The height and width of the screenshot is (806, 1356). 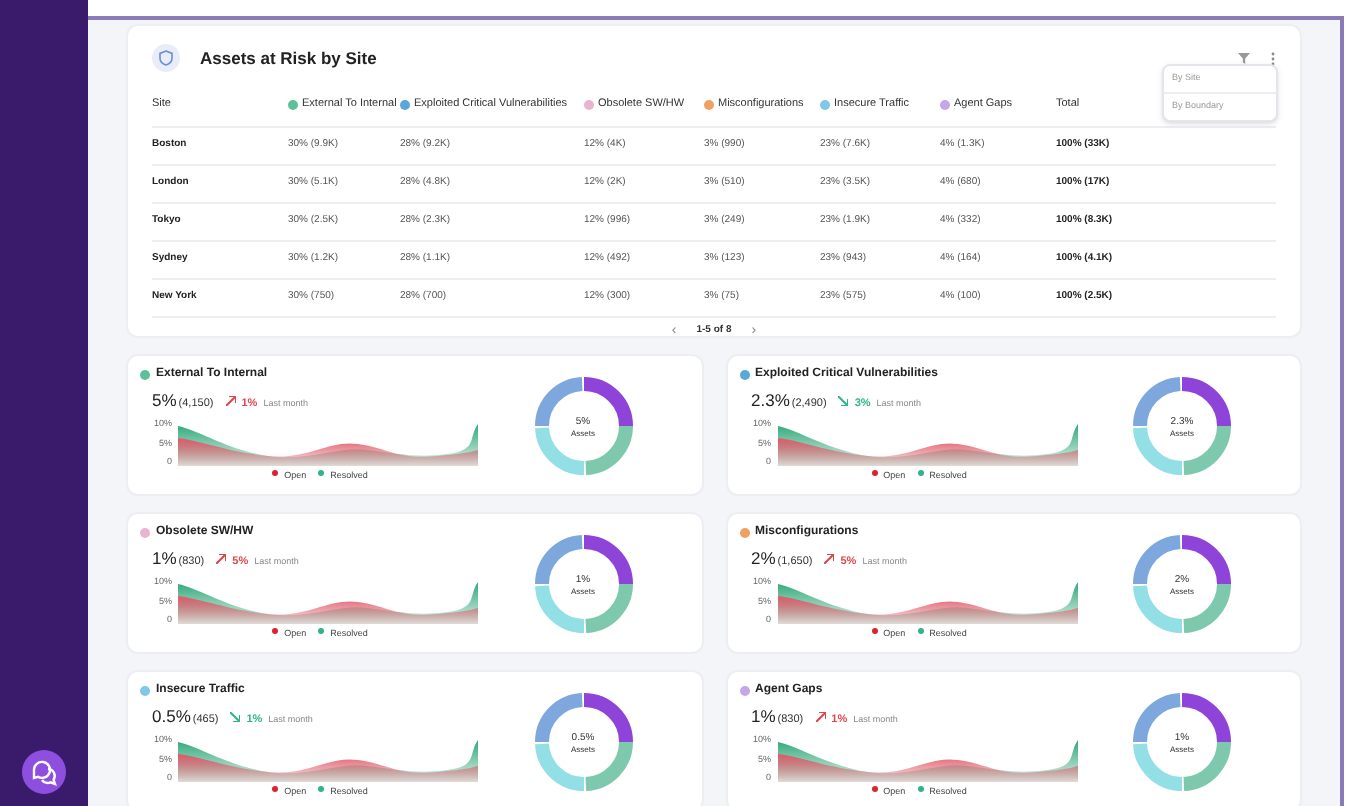 I want to click on metric-value: 5%, so click(x=164, y=400).